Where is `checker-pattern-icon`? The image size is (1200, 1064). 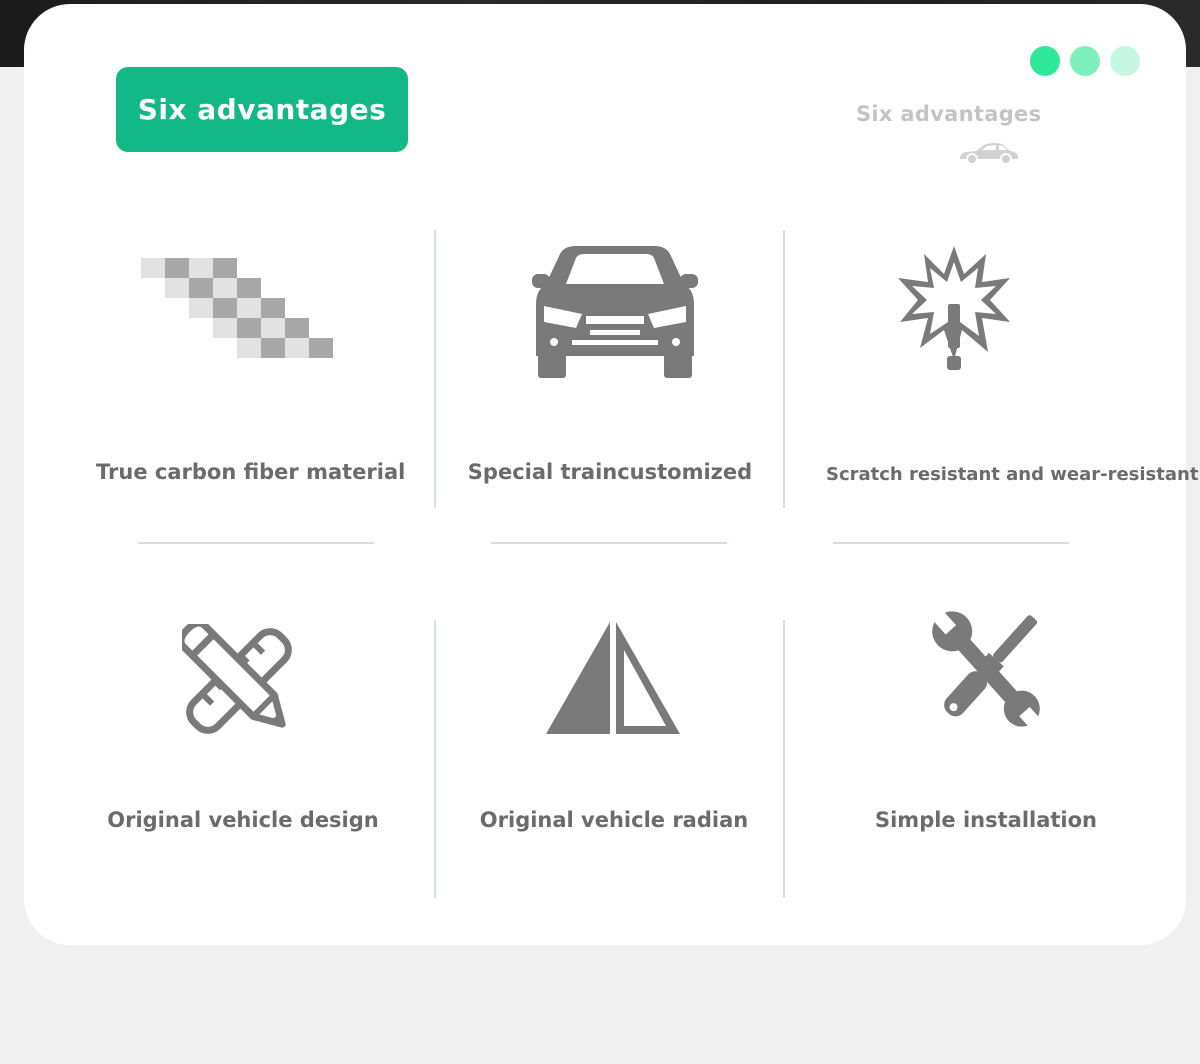 checker-pattern-icon is located at coordinates (237, 308).